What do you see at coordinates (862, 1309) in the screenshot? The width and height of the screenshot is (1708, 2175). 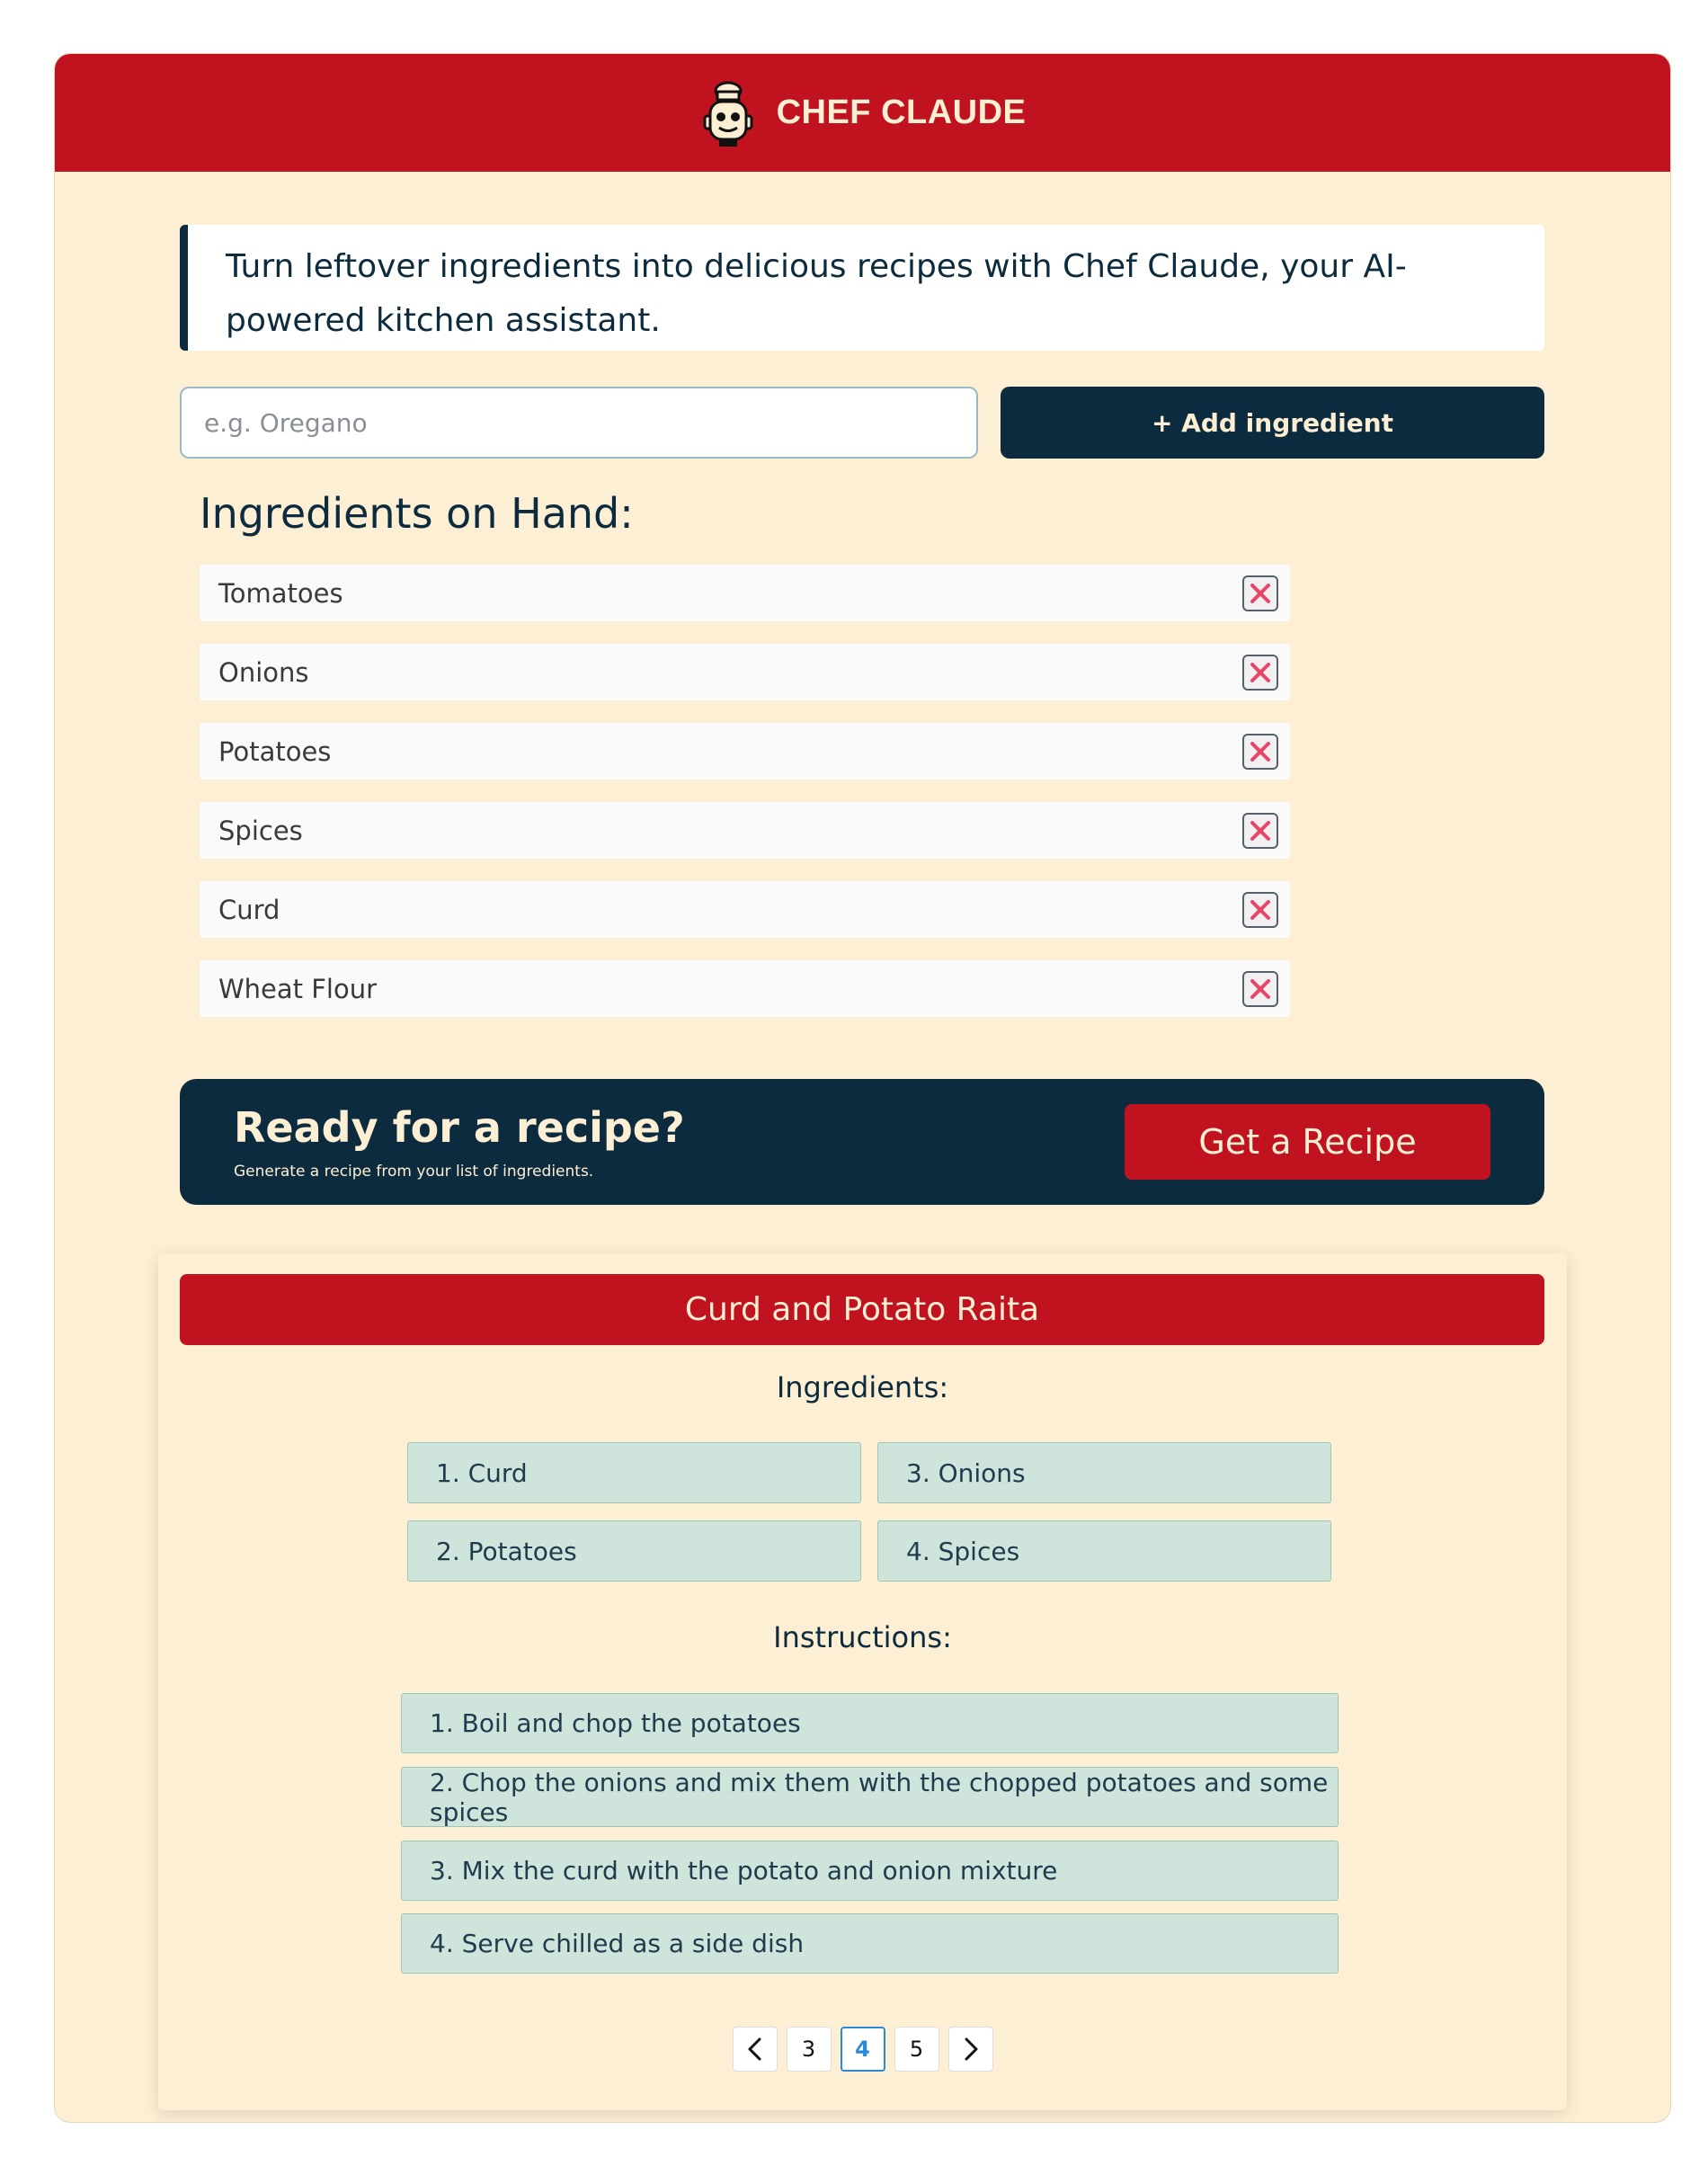 I see `recipe-title: Curd and Potato Raita` at bounding box center [862, 1309].